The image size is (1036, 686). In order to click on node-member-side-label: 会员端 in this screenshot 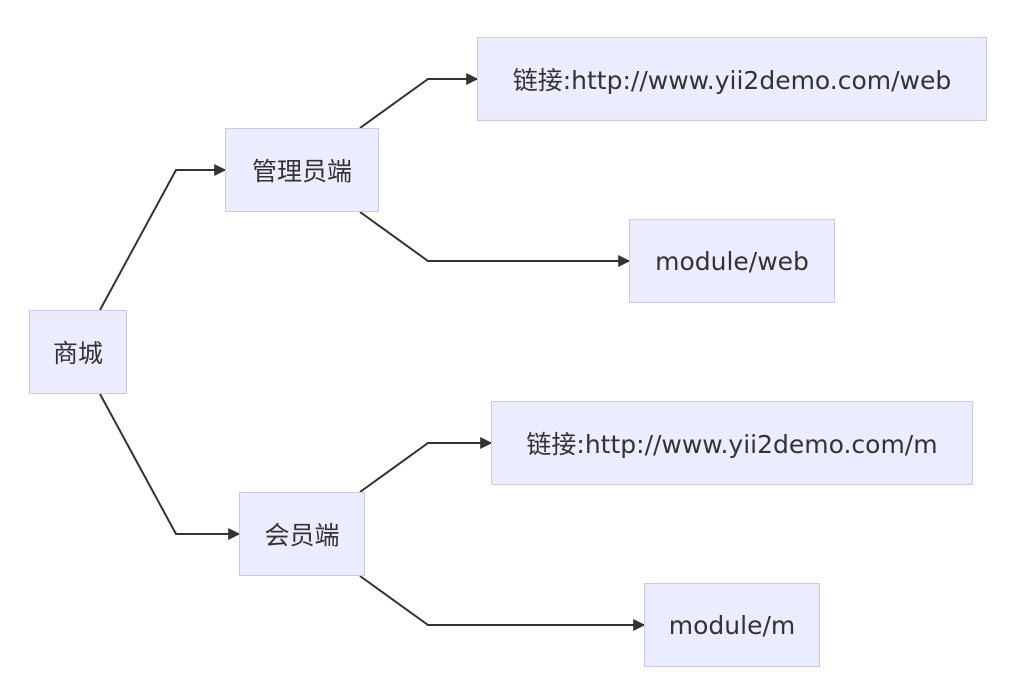, I will do `click(302, 535)`.